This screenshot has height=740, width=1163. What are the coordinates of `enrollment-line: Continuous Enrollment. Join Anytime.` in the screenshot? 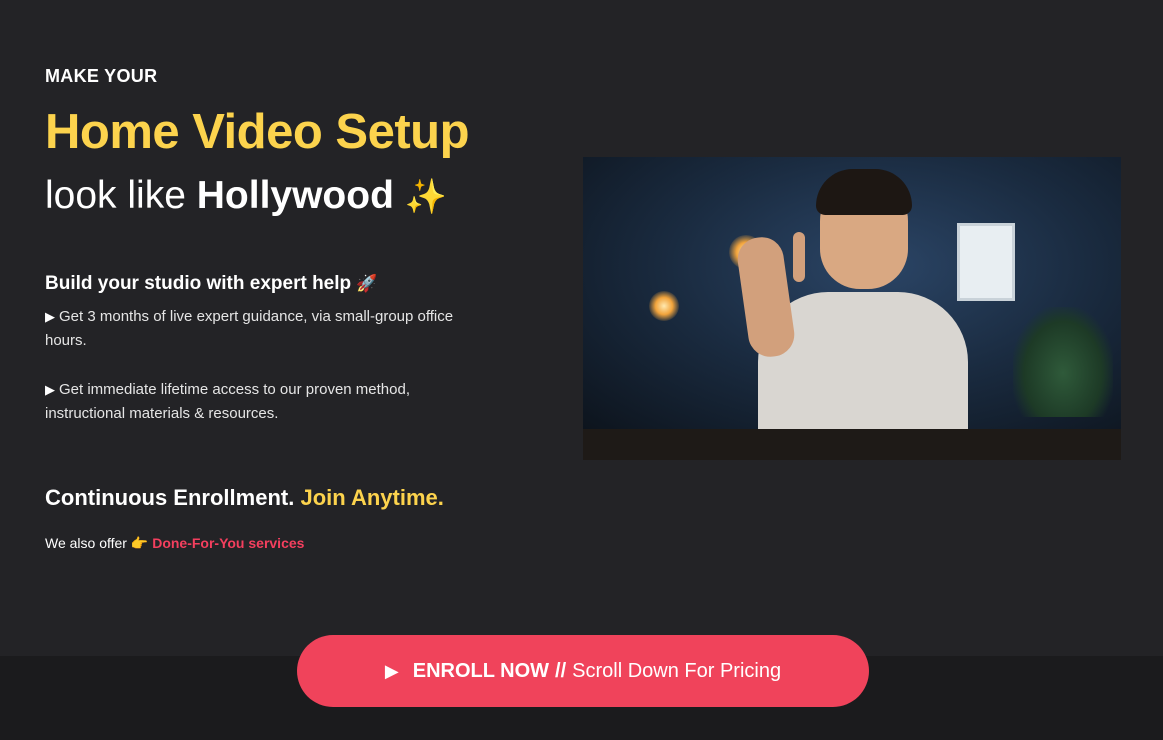 It's located at (244, 498).